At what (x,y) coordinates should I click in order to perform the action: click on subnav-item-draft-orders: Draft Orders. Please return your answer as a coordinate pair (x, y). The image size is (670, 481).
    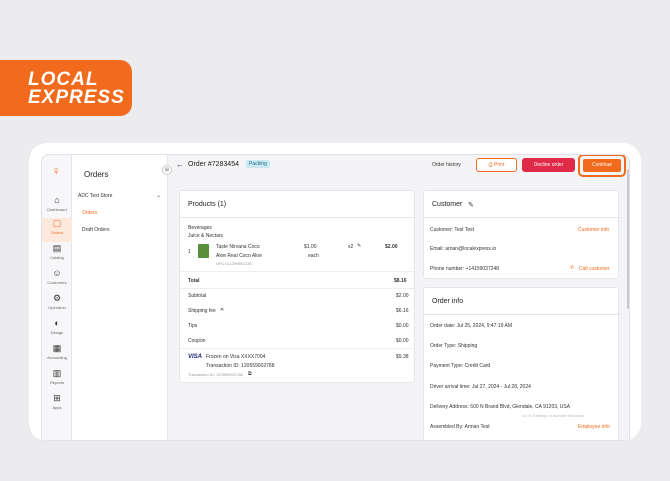
    Looking at the image, I should click on (96, 230).